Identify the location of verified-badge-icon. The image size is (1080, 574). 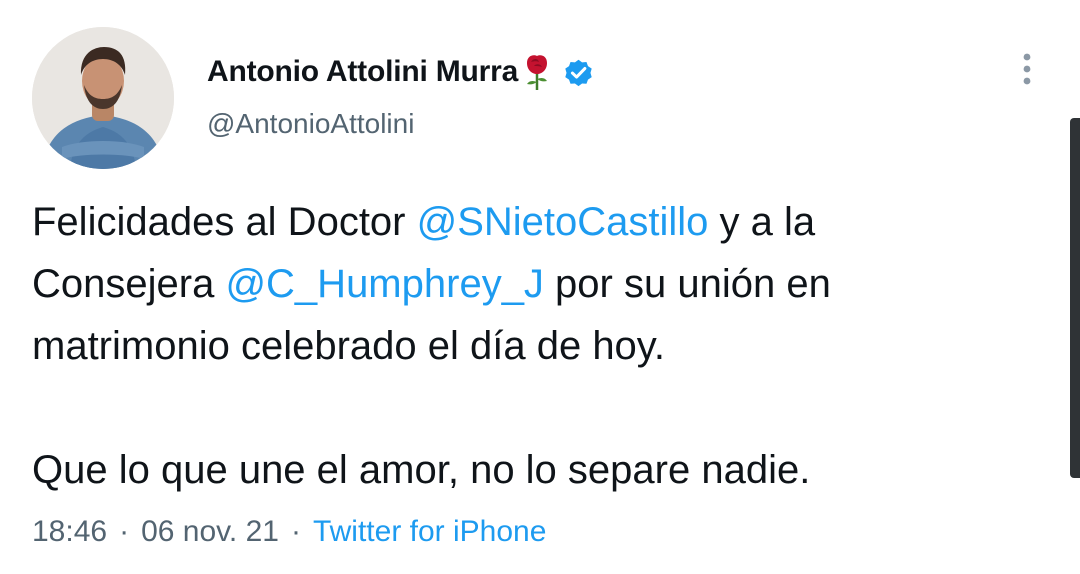
(578, 72).